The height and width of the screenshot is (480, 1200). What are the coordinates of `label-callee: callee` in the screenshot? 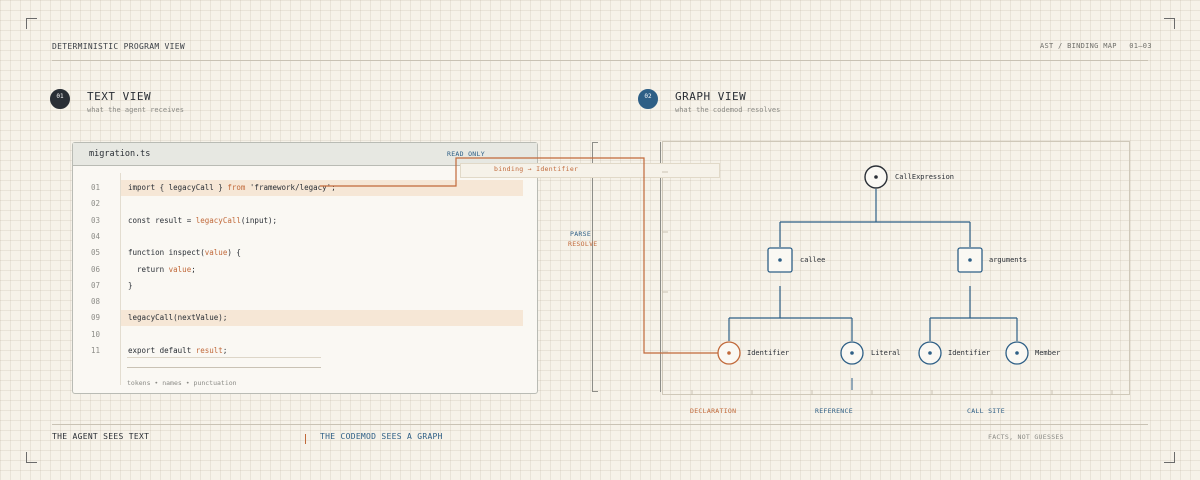 It's located at (813, 260).